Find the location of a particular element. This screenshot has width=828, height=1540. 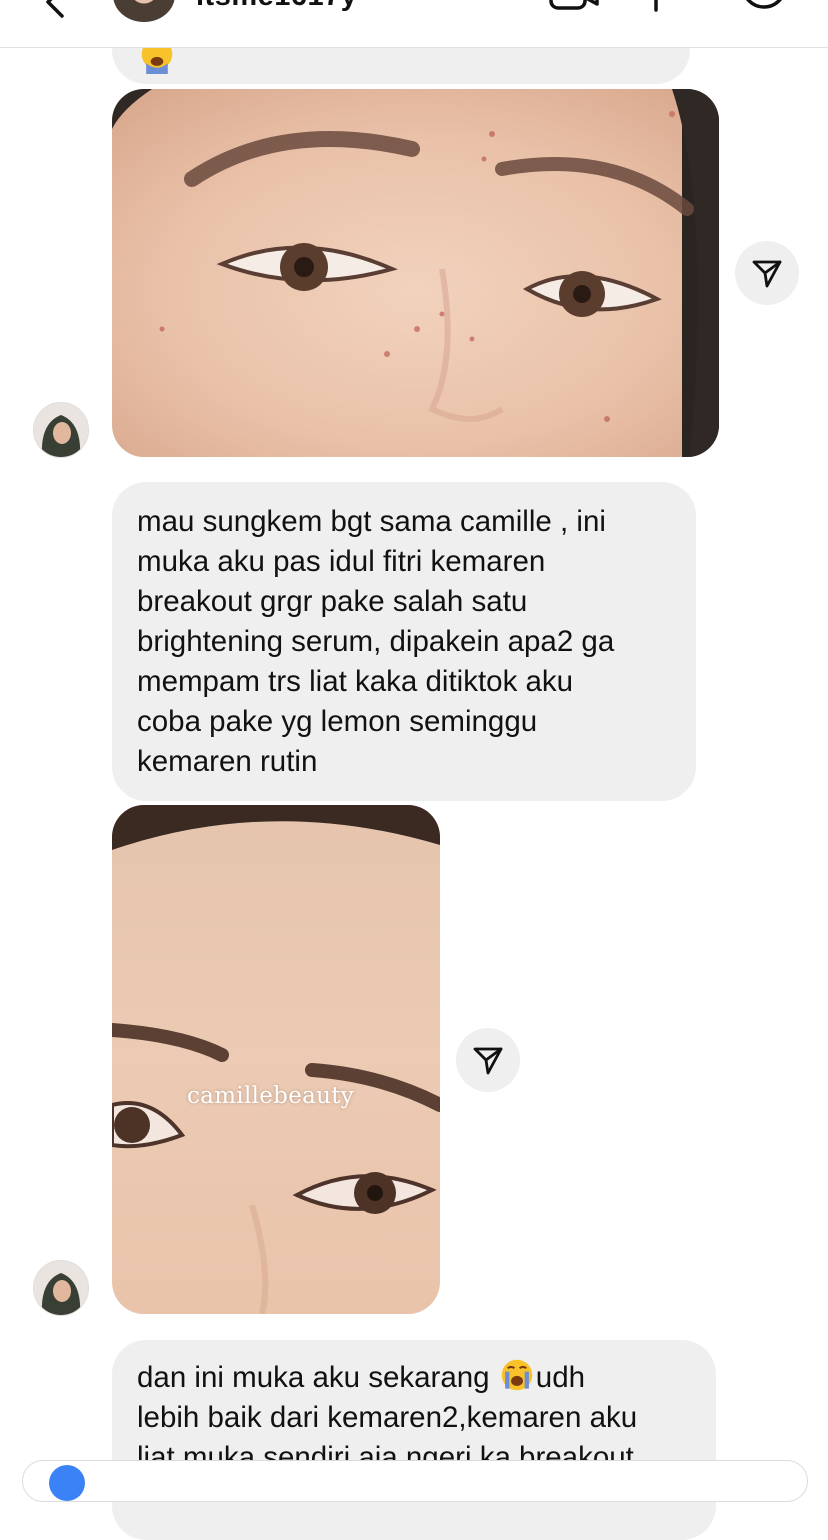

camera-icon is located at coordinates (67, 1483).